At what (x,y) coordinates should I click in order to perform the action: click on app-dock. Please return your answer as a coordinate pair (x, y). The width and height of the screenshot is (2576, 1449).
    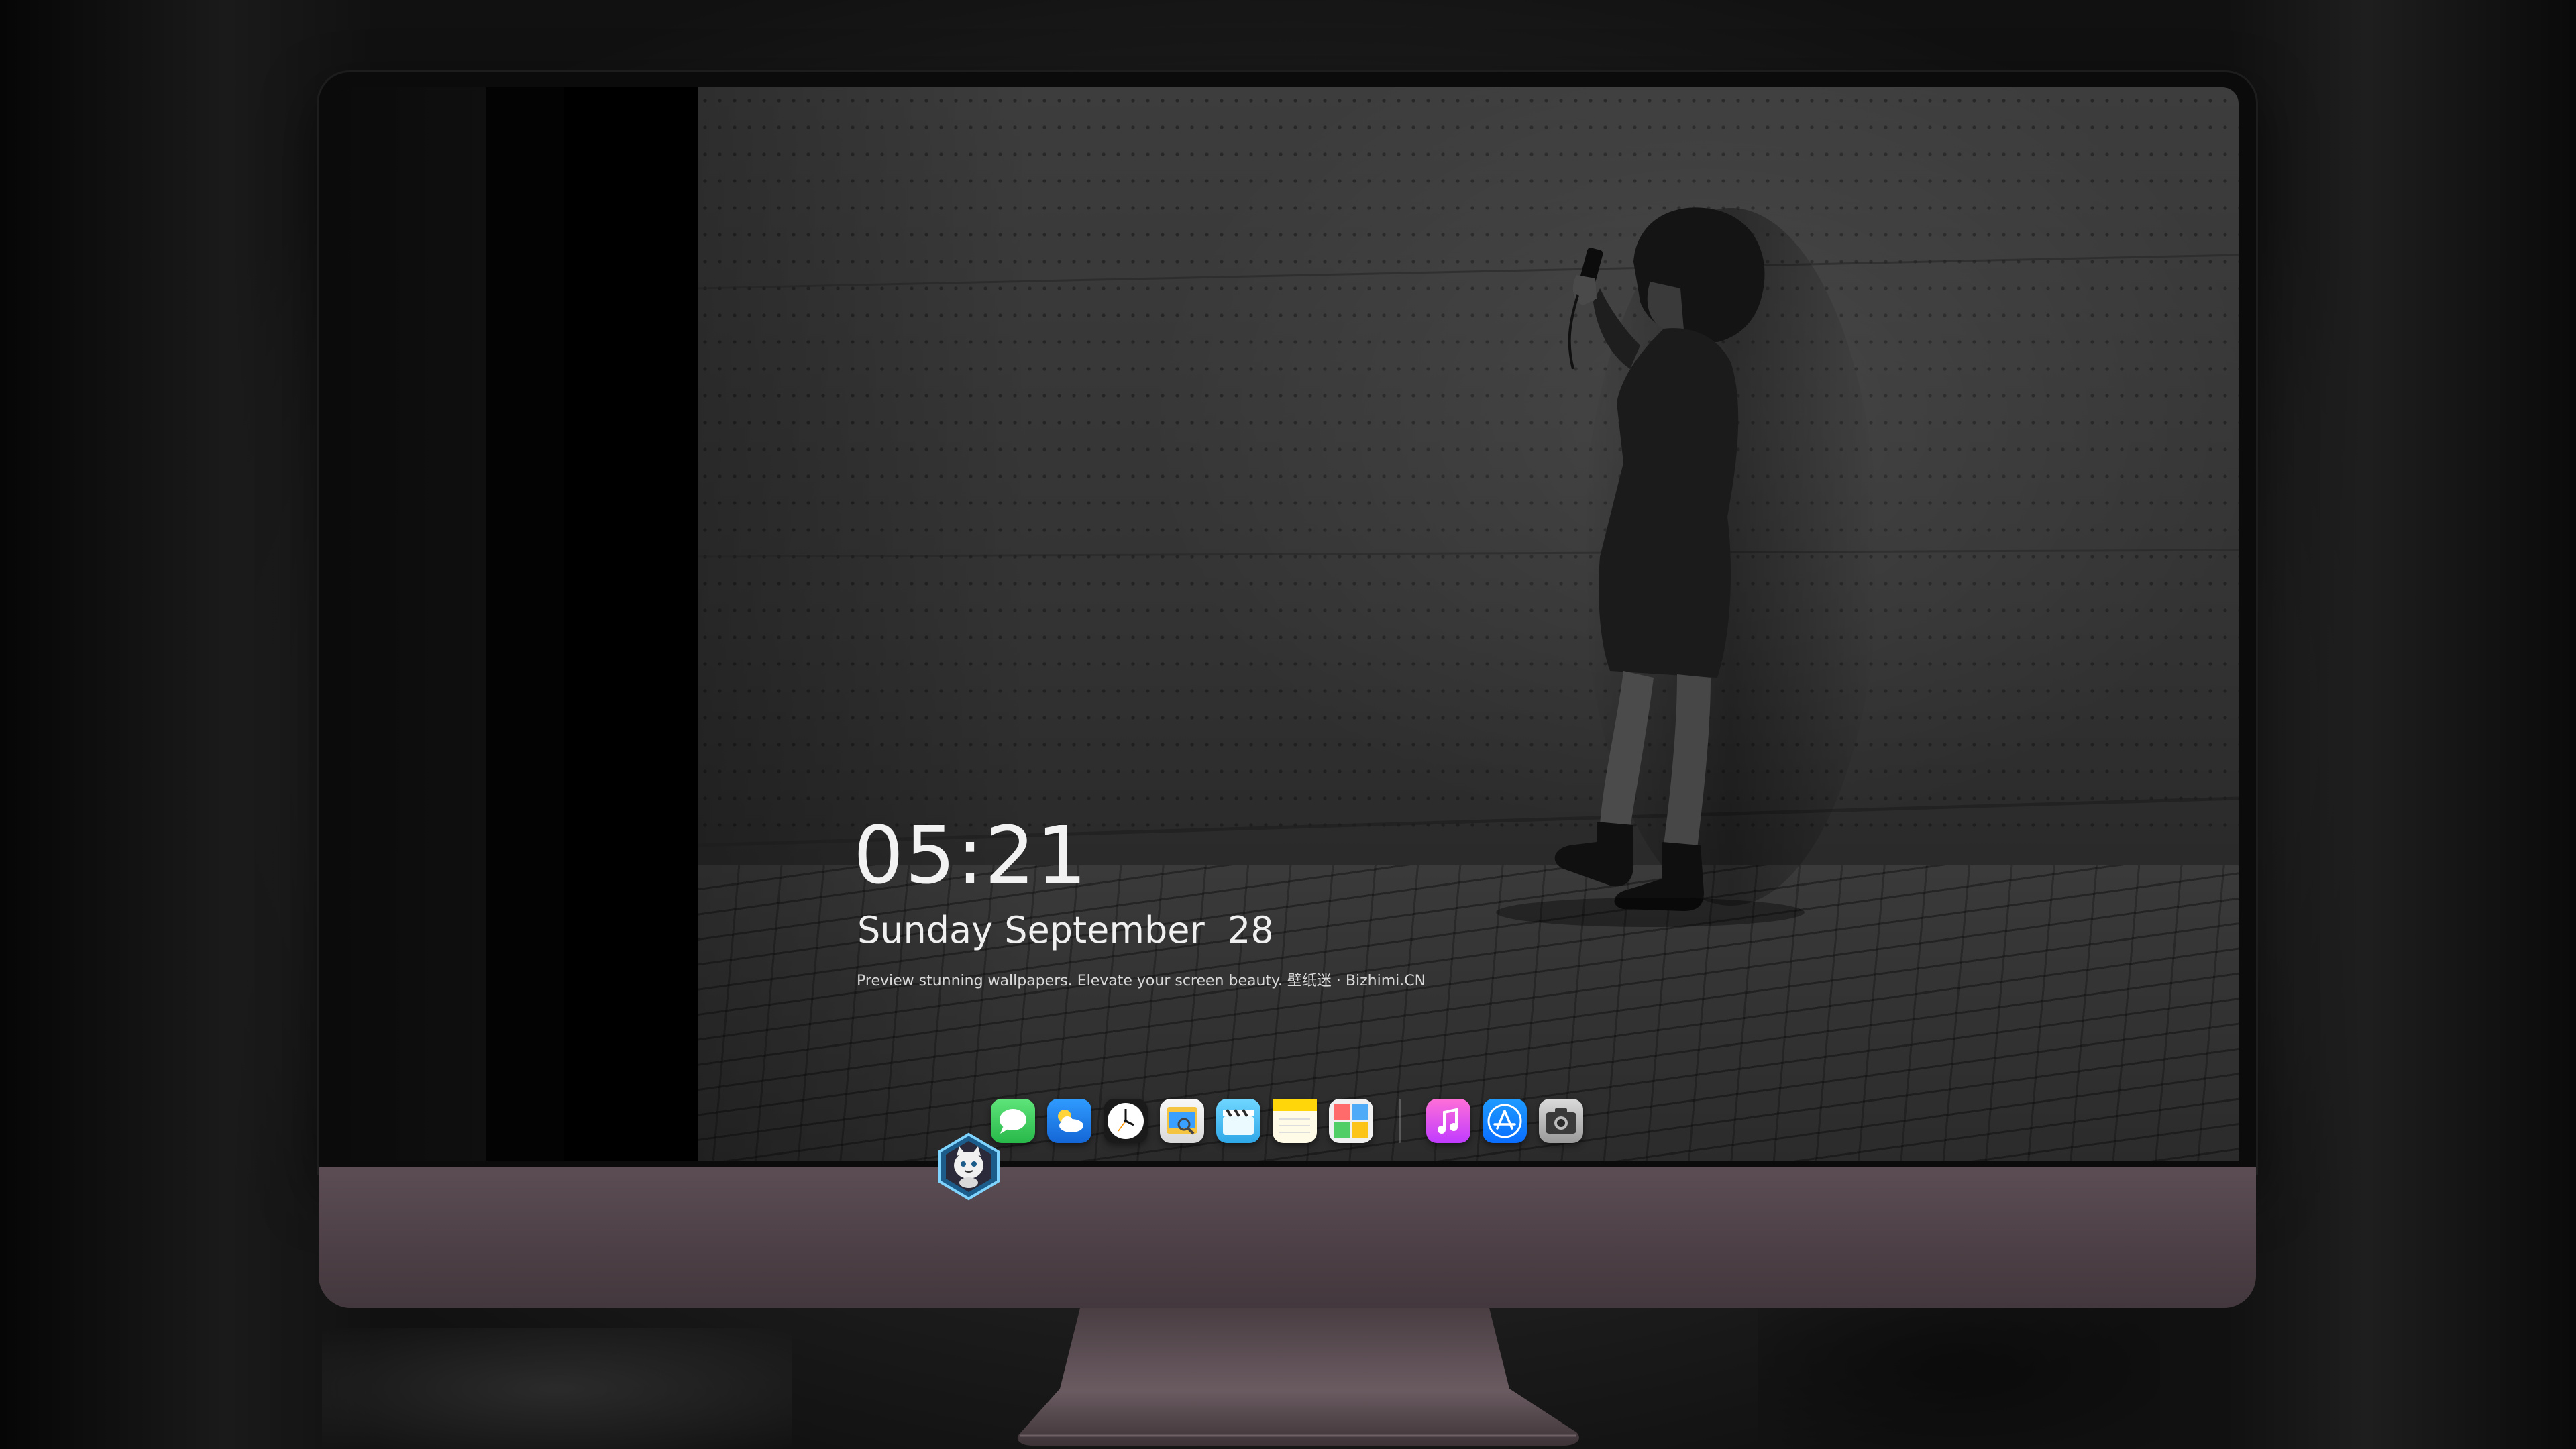
    Looking at the image, I should click on (1287, 1121).